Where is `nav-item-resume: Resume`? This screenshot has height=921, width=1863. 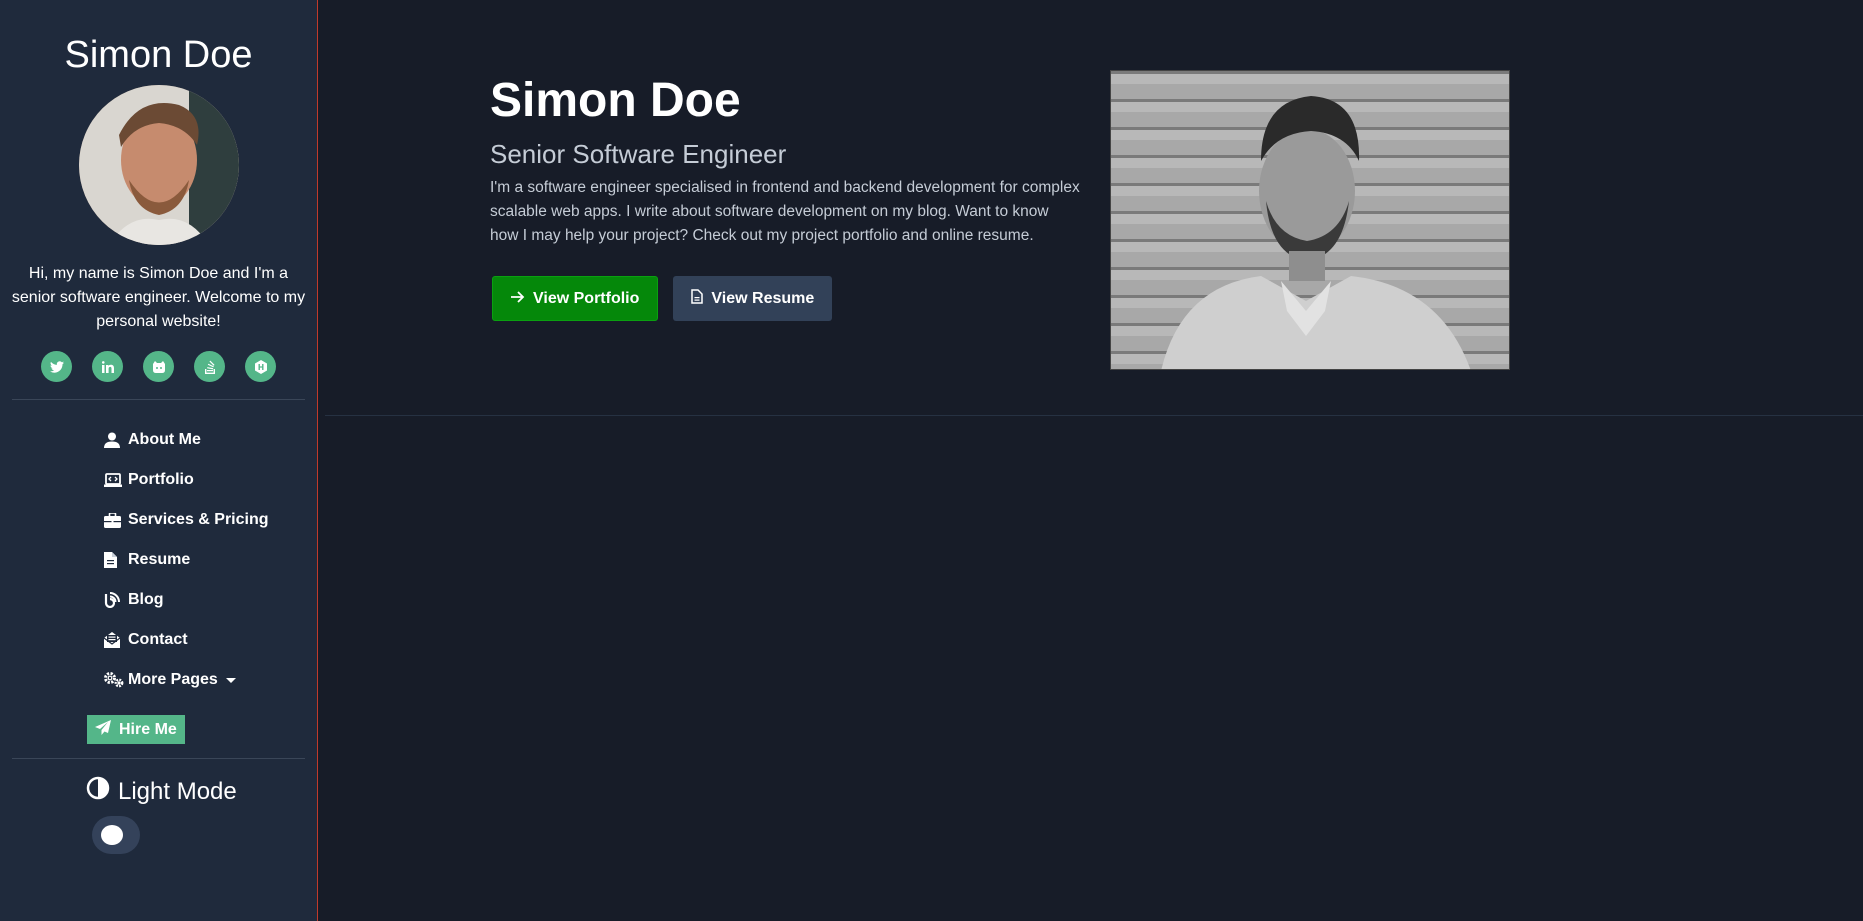 nav-item-resume: Resume is located at coordinates (210, 560).